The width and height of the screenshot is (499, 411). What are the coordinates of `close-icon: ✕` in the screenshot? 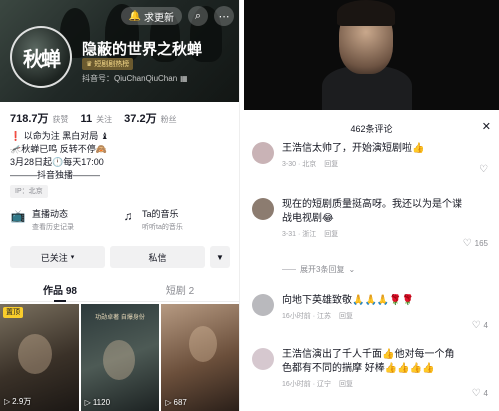 It's located at (486, 126).